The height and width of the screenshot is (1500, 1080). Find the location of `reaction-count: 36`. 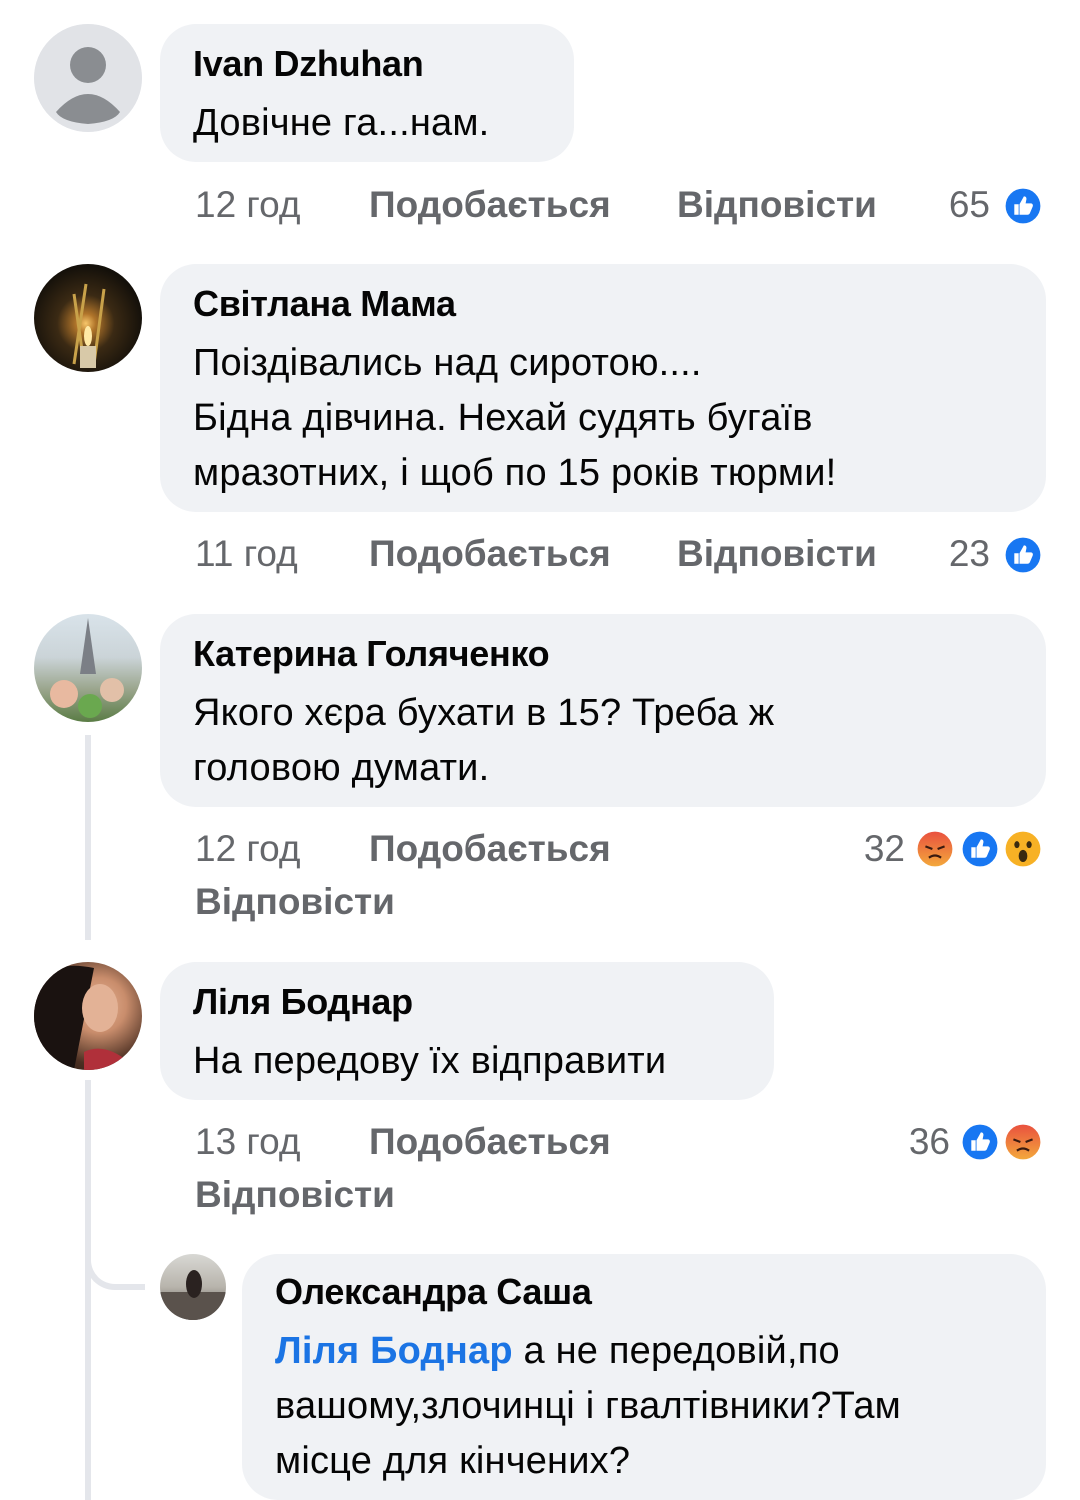

reaction-count: 36 is located at coordinates (912, 1142).